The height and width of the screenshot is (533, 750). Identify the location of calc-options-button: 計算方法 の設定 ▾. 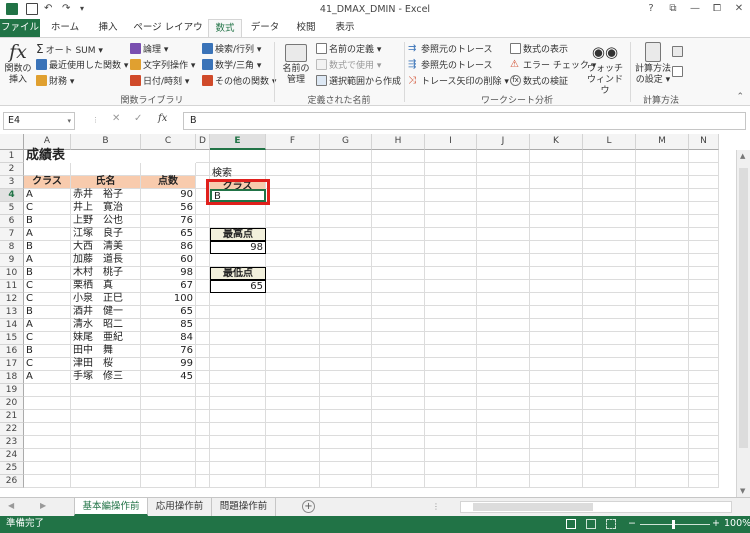
(653, 66).